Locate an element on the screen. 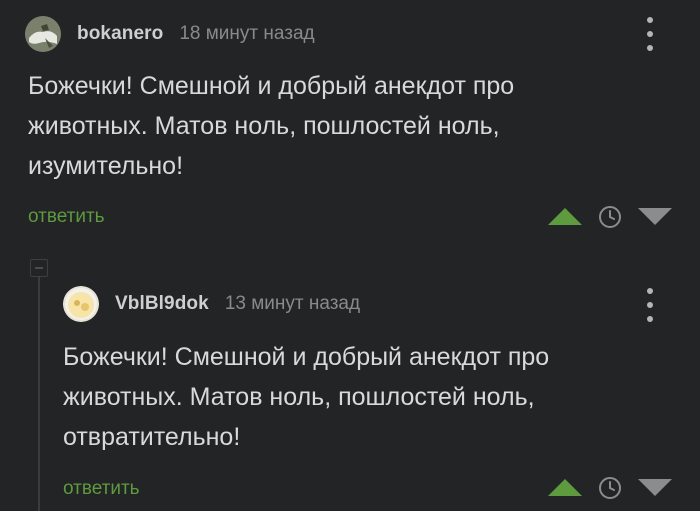  comment-header: VblBl9dok 13 минут назад is located at coordinates (211, 304).